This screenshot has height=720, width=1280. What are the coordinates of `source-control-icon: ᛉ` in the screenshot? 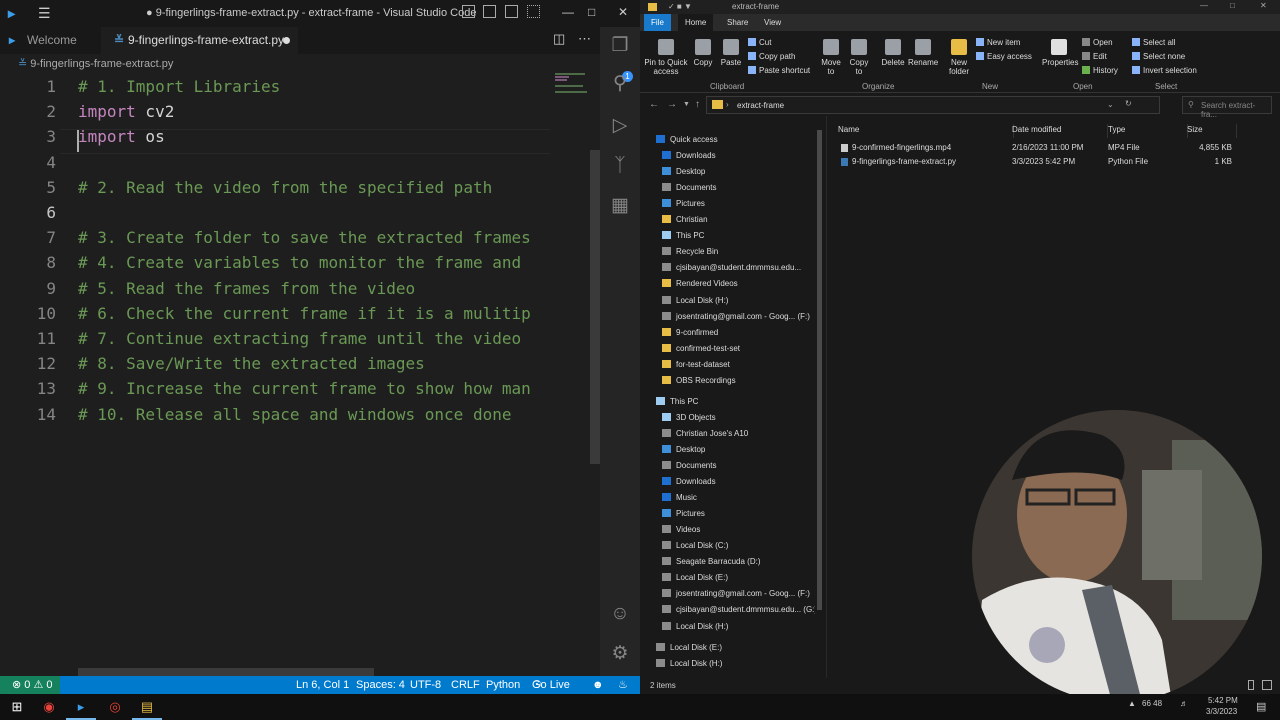 It's located at (620, 166).